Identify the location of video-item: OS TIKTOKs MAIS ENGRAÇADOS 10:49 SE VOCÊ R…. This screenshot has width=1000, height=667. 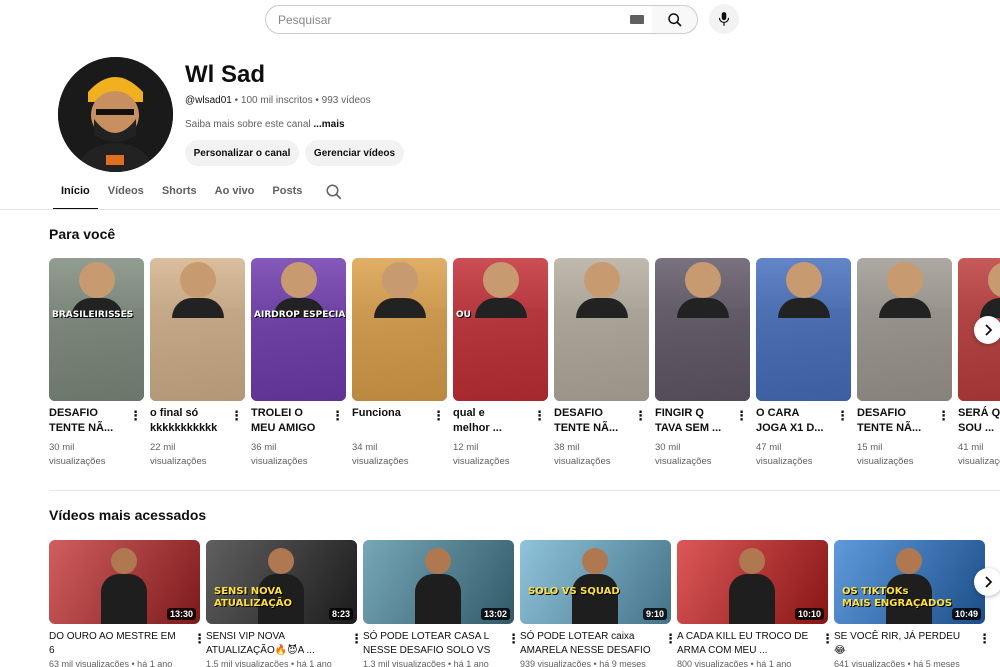
(912, 603).